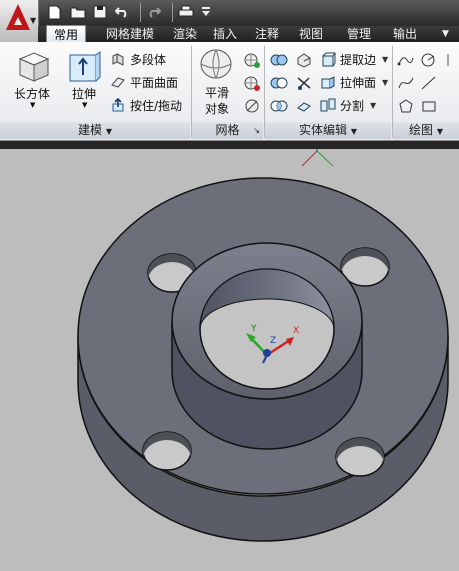  What do you see at coordinates (118, 59) in the screenshot?
I see `polysolid-icon` at bounding box center [118, 59].